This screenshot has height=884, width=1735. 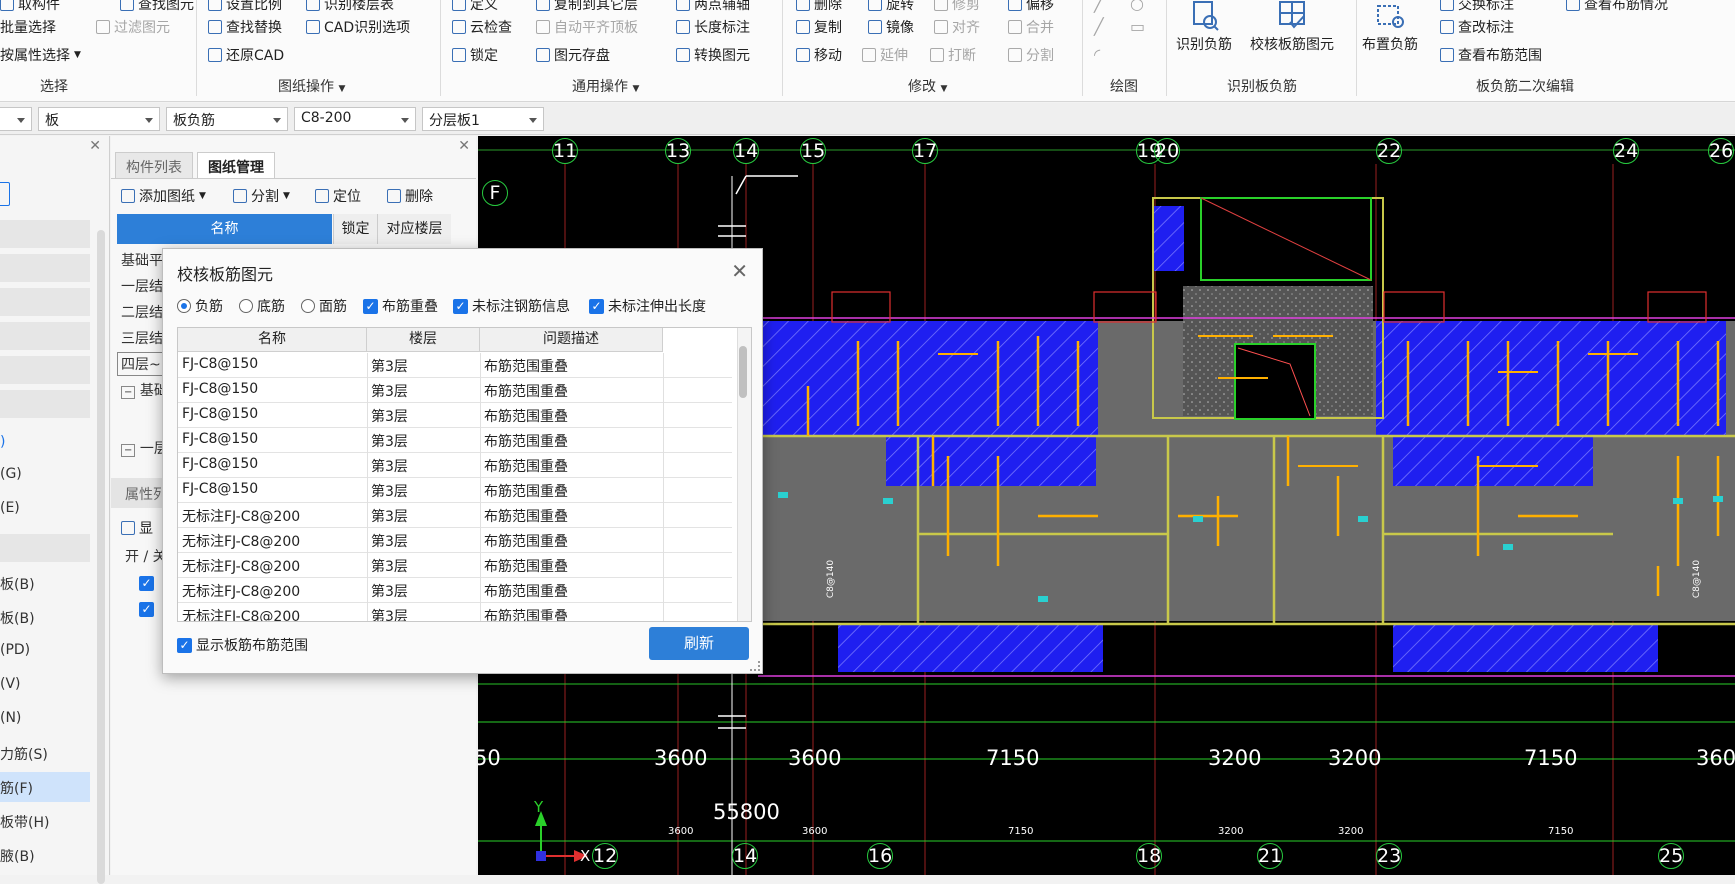 What do you see at coordinates (262, 306) in the screenshot?
I see `radio-bottom-rebar: 底筋` at bounding box center [262, 306].